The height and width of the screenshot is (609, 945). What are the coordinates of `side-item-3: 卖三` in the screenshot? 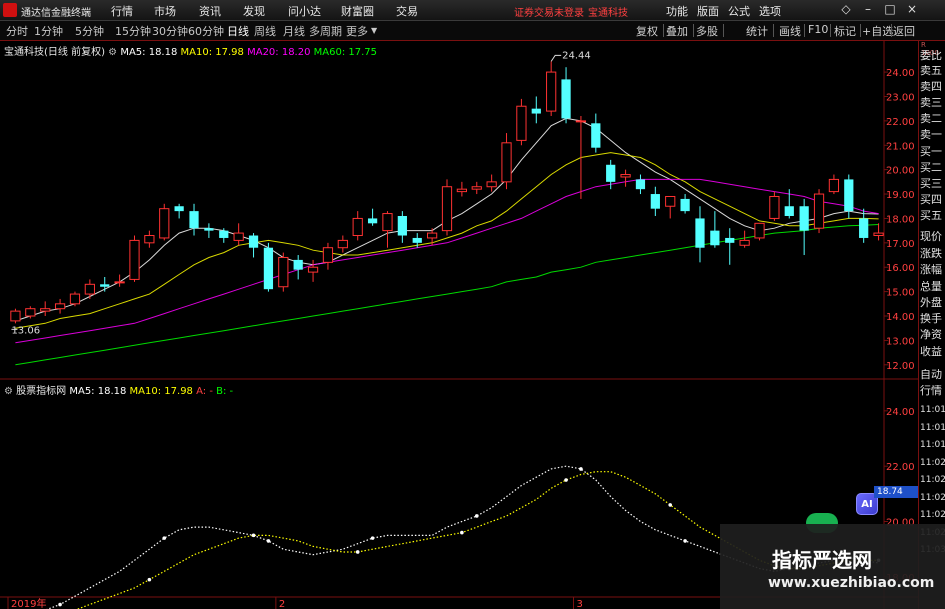 It's located at (932, 103).